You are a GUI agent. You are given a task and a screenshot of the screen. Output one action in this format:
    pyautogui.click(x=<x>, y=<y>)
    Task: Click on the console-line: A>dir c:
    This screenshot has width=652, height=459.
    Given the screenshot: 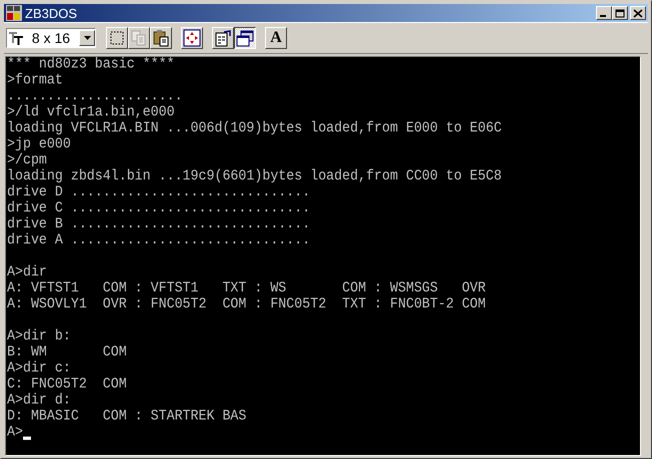 What is the action you would take?
    pyautogui.click(x=39, y=368)
    